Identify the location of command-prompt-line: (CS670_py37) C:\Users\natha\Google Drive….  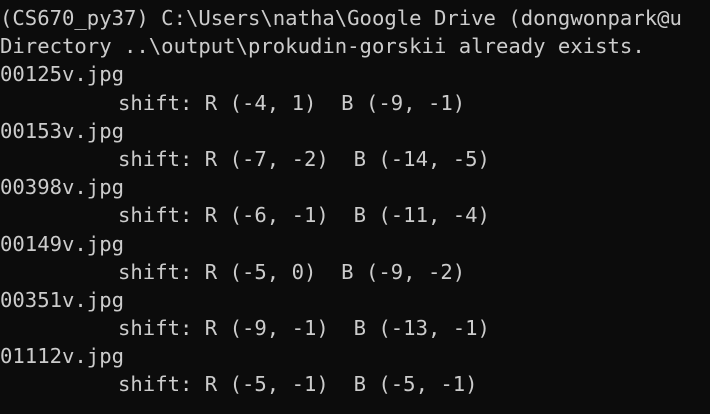
(341, 18).